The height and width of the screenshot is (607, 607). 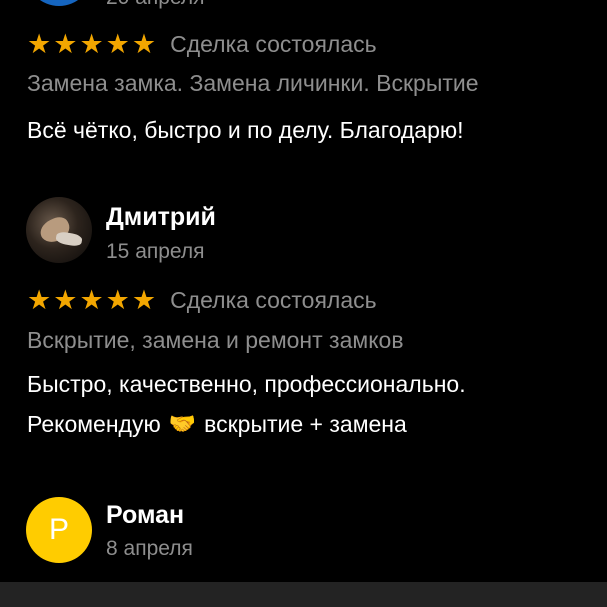 What do you see at coordinates (246, 384) in the screenshot?
I see `review-text-line: Быстро, качественно, профессионально.` at bounding box center [246, 384].